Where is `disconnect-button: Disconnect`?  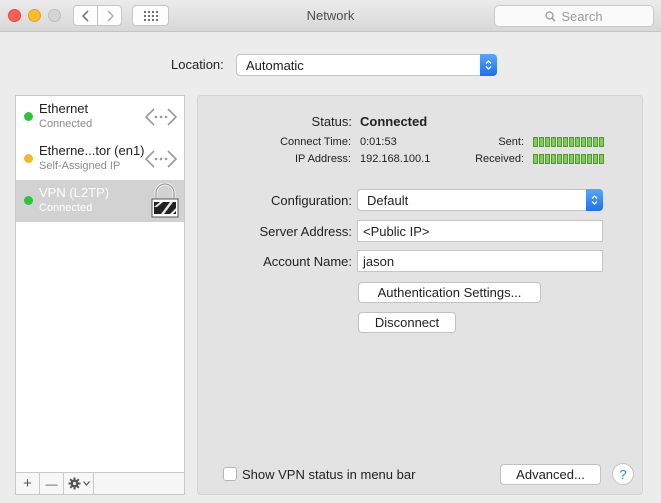
disconnect-button: Disconnect is located at coordinates (407, 322).